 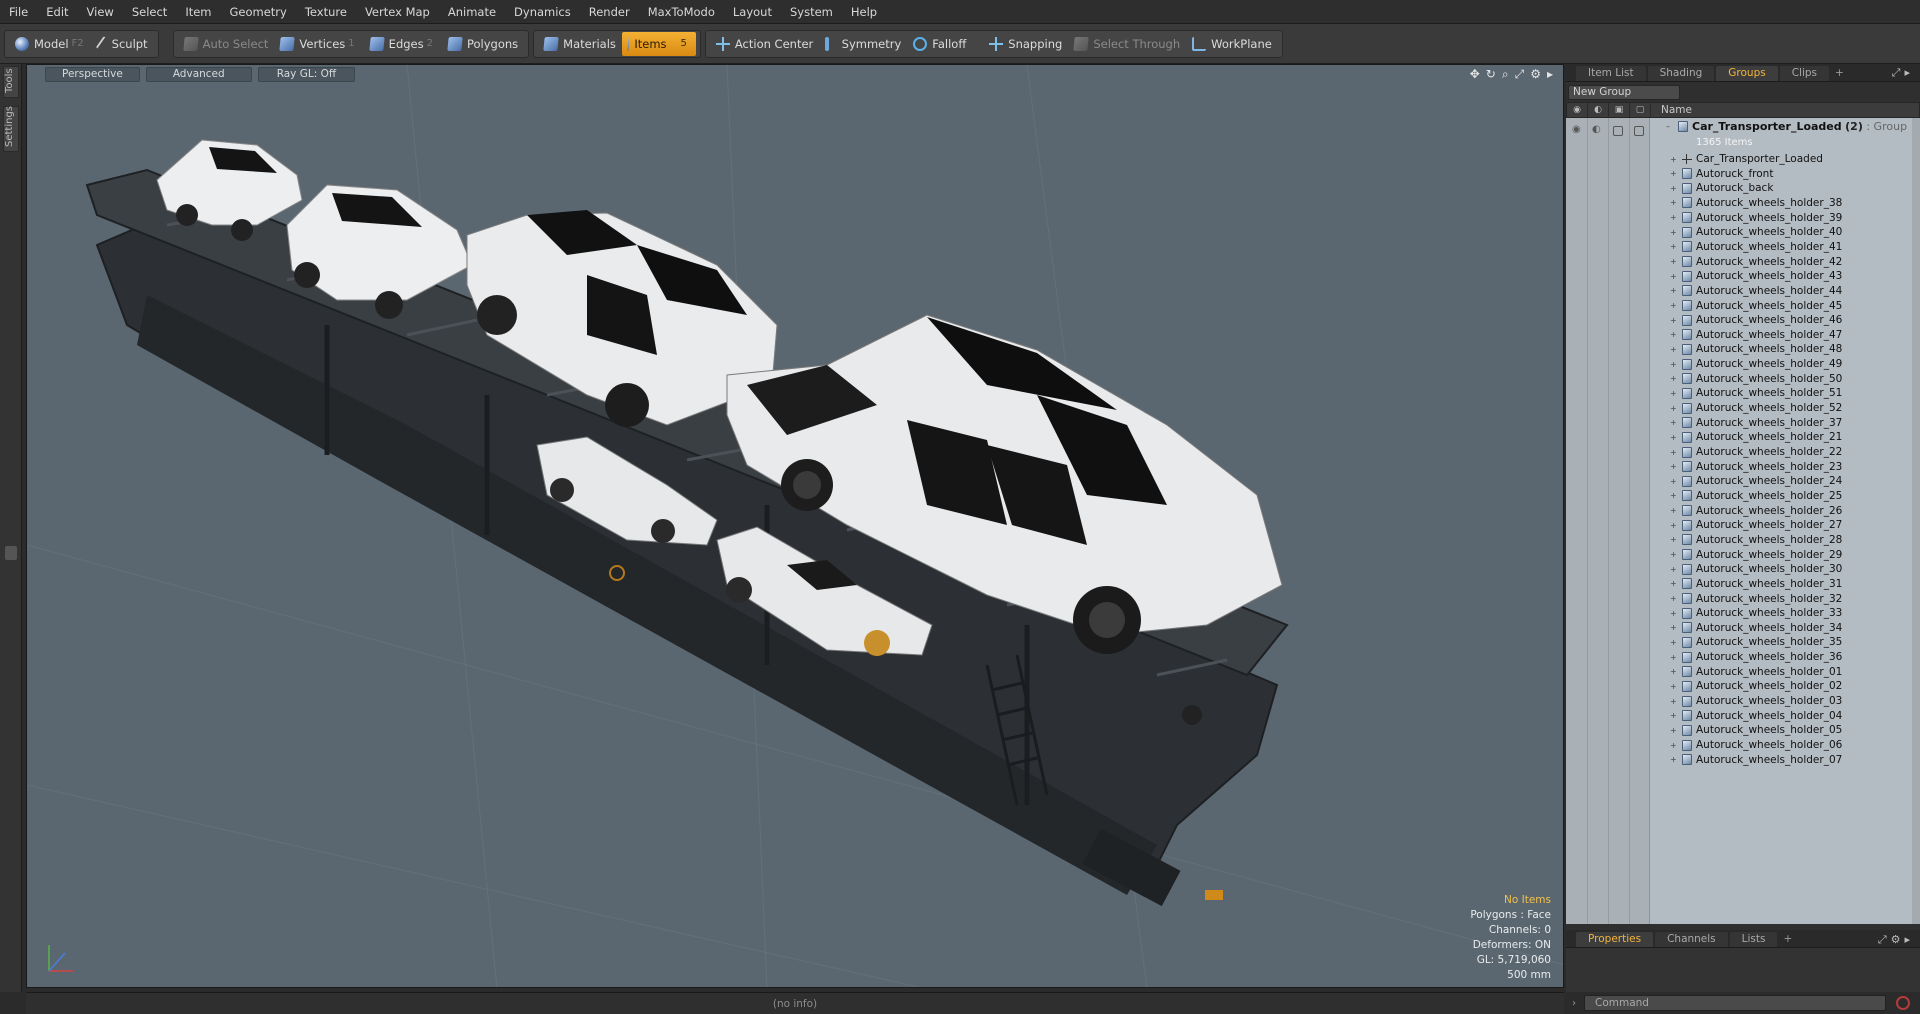 What do you see at coordinates (1520, 74) in the screenshot?
I see `maximize-icon: ⤢` at bounding box center [1520, 74].